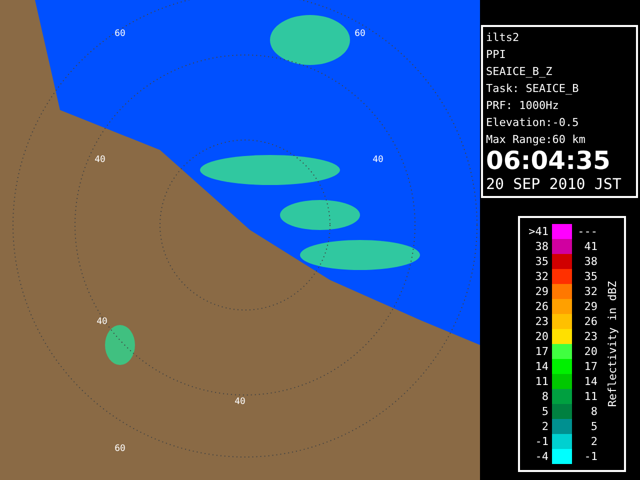  Describe the element at coordinates (545, 426) in the screenshot. I see `legend-low-label: 2` at that location.